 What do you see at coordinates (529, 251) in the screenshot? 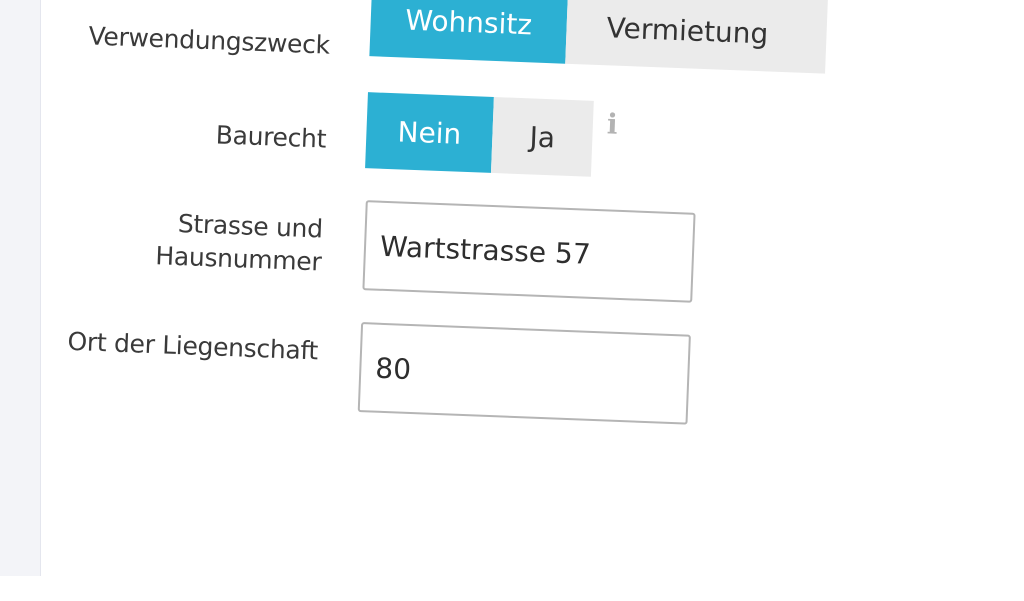
I see `strasse-input` at bounding box center [529, 251].